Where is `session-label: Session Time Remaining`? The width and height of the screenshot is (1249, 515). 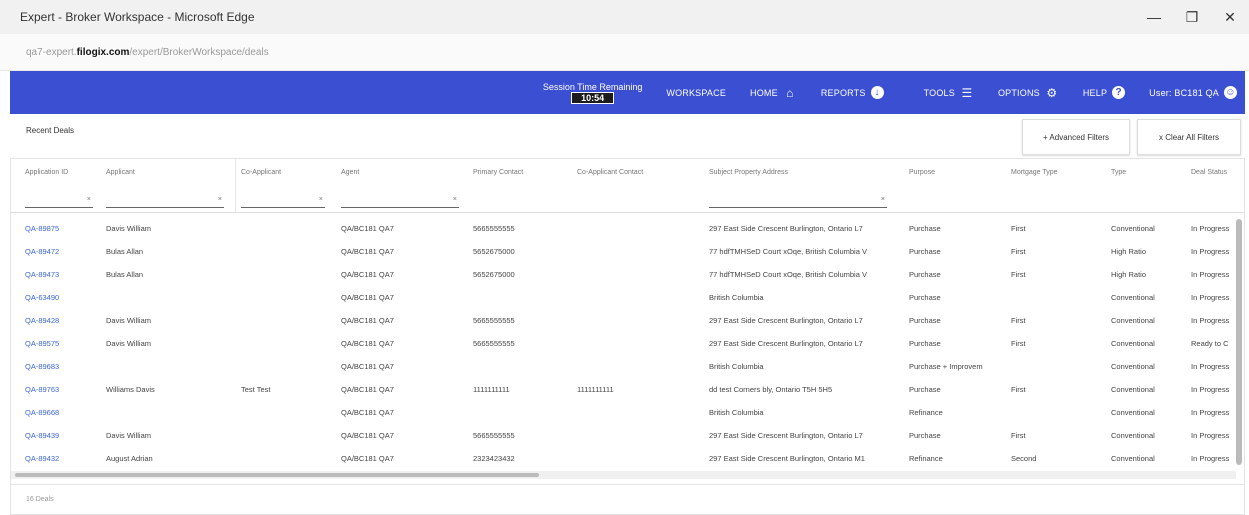
session-label: Session Time Remaining is located at coordinates (592, 86).